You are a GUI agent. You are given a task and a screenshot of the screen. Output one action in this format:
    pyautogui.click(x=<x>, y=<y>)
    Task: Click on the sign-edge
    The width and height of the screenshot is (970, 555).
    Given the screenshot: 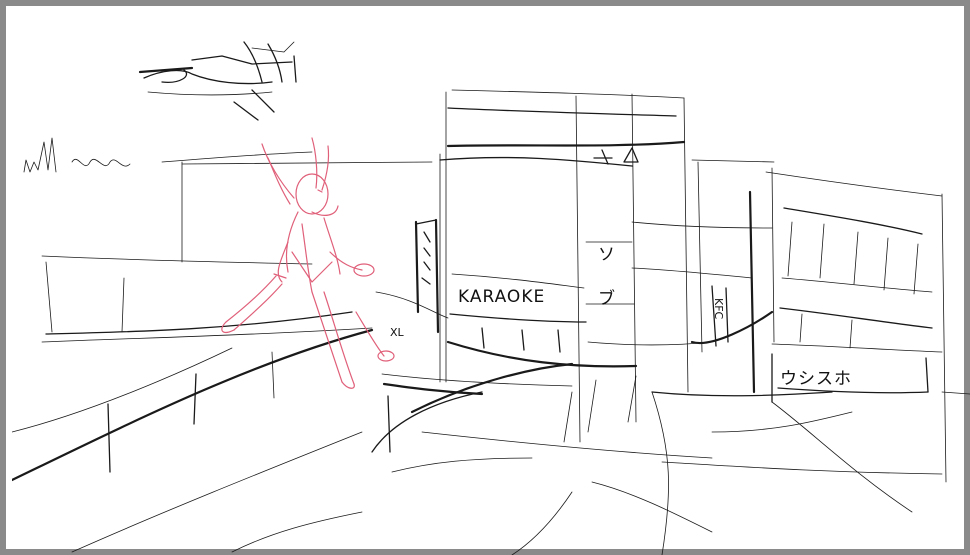 What is the action you would take?
    pyautogui.click(x=927, y=375)
    